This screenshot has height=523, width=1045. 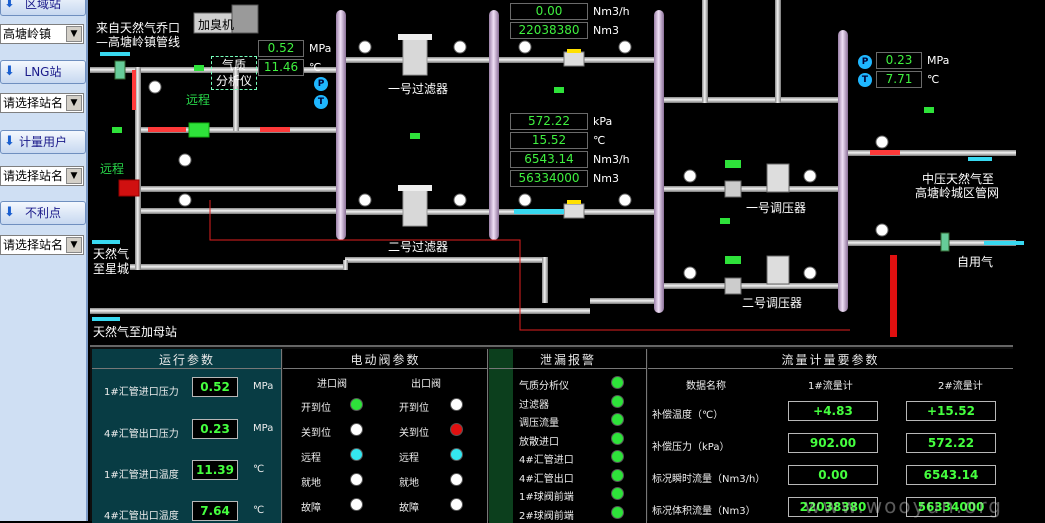 What do you see at coordinates (899, 79) in the screenshot?
I see `outlet-temp-value: 7.71` at bounding box center [899, 79].